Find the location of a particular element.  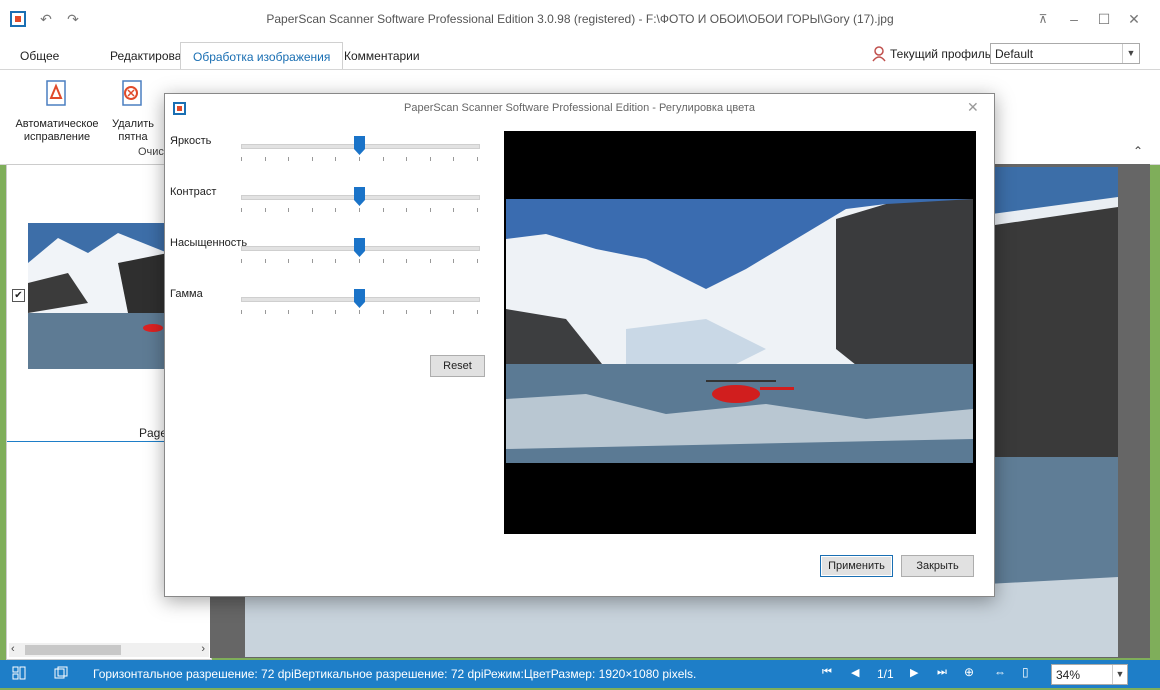

maximize-icon: ☐ is located at coordinates (1104, 19).